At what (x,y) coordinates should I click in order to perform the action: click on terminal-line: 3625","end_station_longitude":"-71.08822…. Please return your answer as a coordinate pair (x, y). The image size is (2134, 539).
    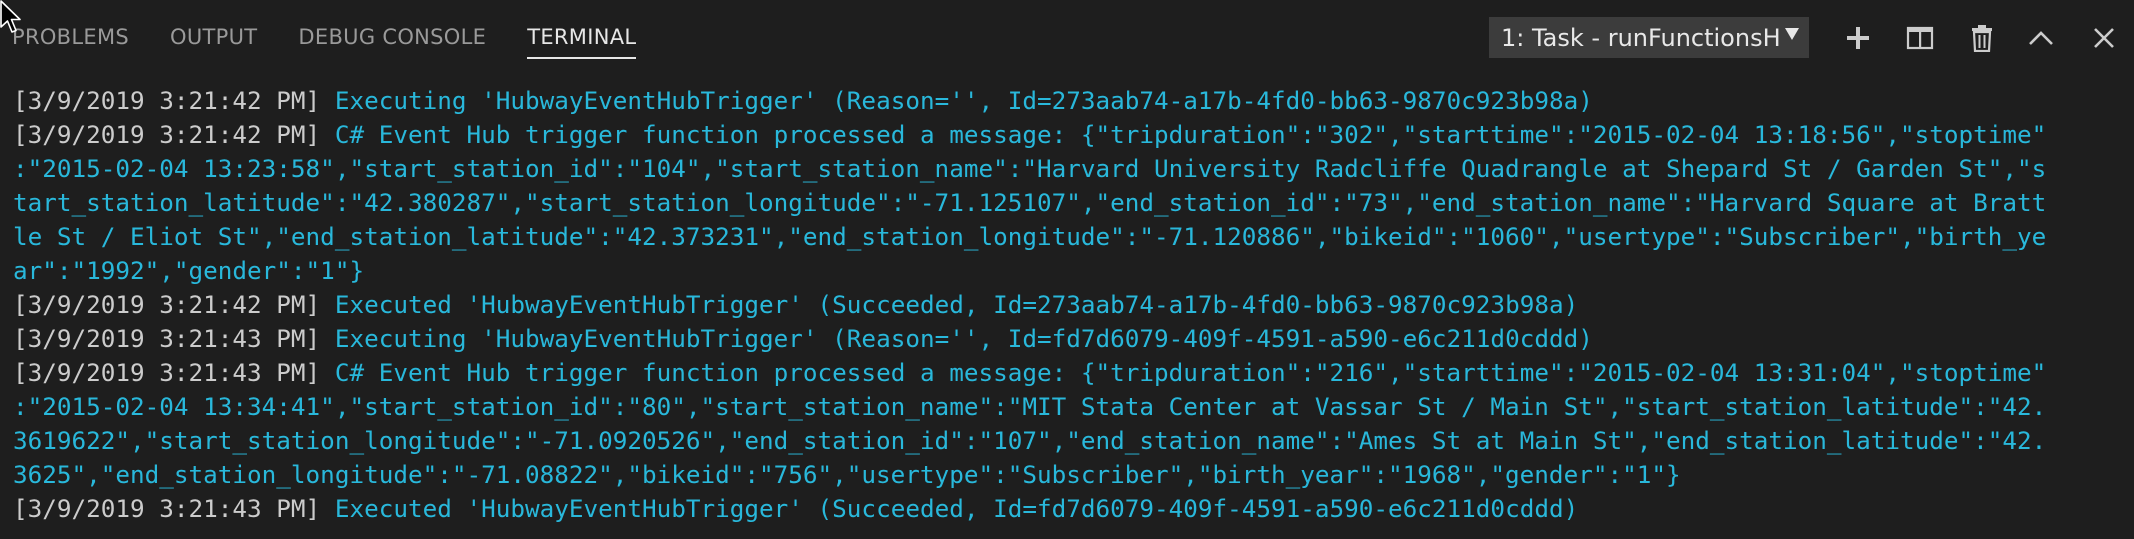
    Looking at the image, I should click on (1068, 475).